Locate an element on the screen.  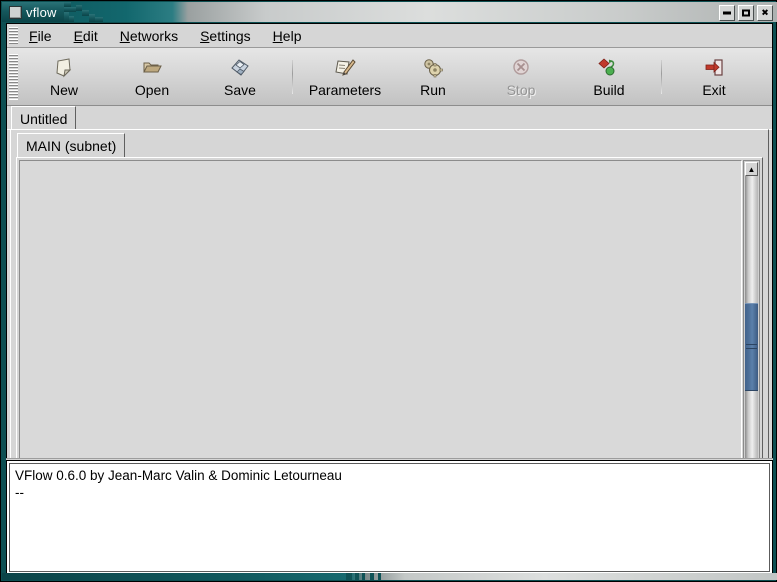
scroll-up-button: ▲ is located at coordinates (751, 169).